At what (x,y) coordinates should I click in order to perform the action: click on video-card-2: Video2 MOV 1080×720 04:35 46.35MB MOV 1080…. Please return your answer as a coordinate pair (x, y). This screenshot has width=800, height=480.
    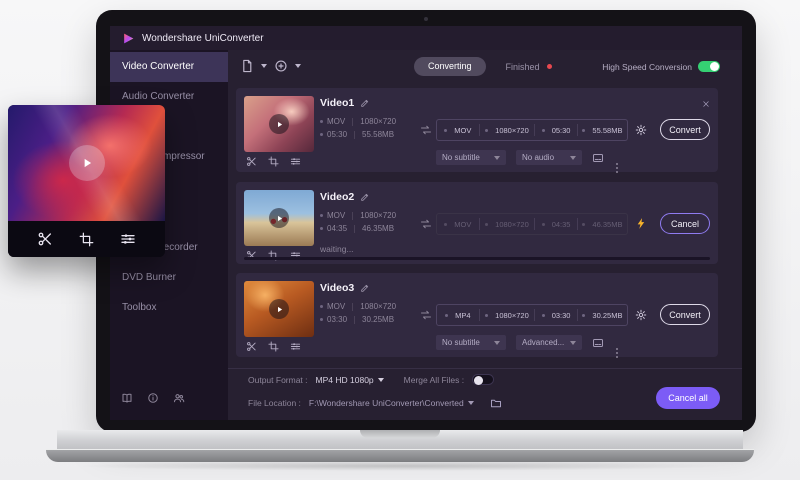
    Looking at the image, I should click on (477, 223).